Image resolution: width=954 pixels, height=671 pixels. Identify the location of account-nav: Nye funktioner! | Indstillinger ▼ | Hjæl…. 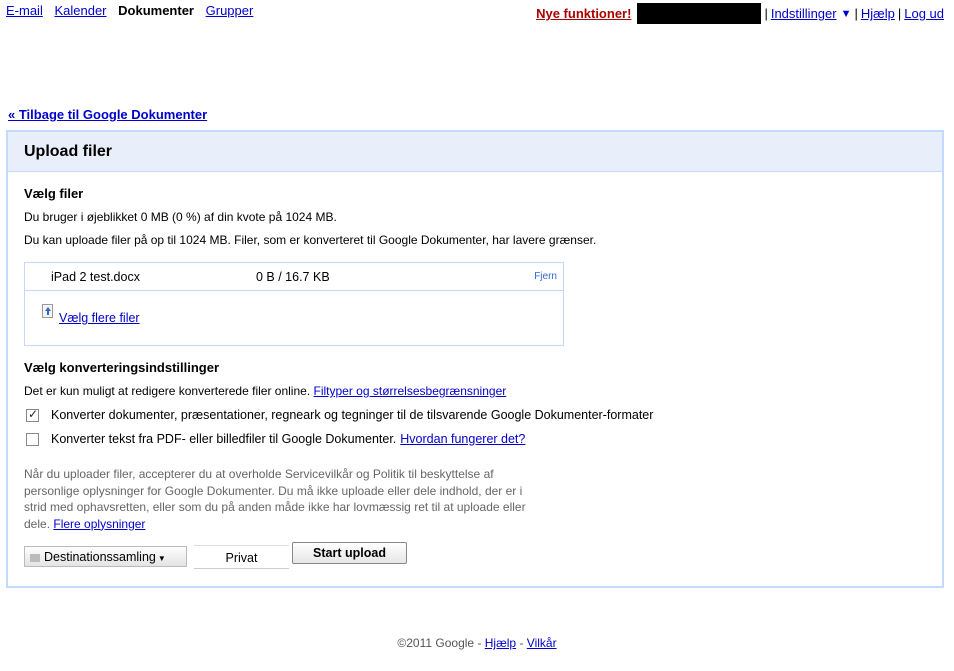
(740, 13).